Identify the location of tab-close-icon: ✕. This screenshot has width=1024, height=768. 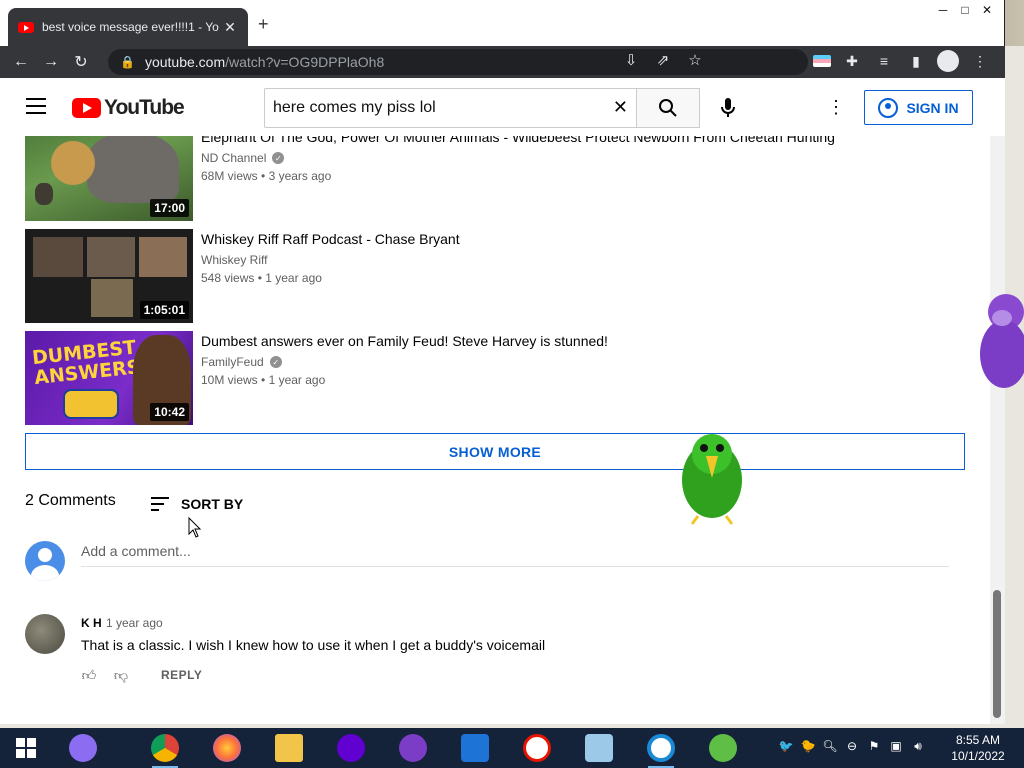
(230, 27).